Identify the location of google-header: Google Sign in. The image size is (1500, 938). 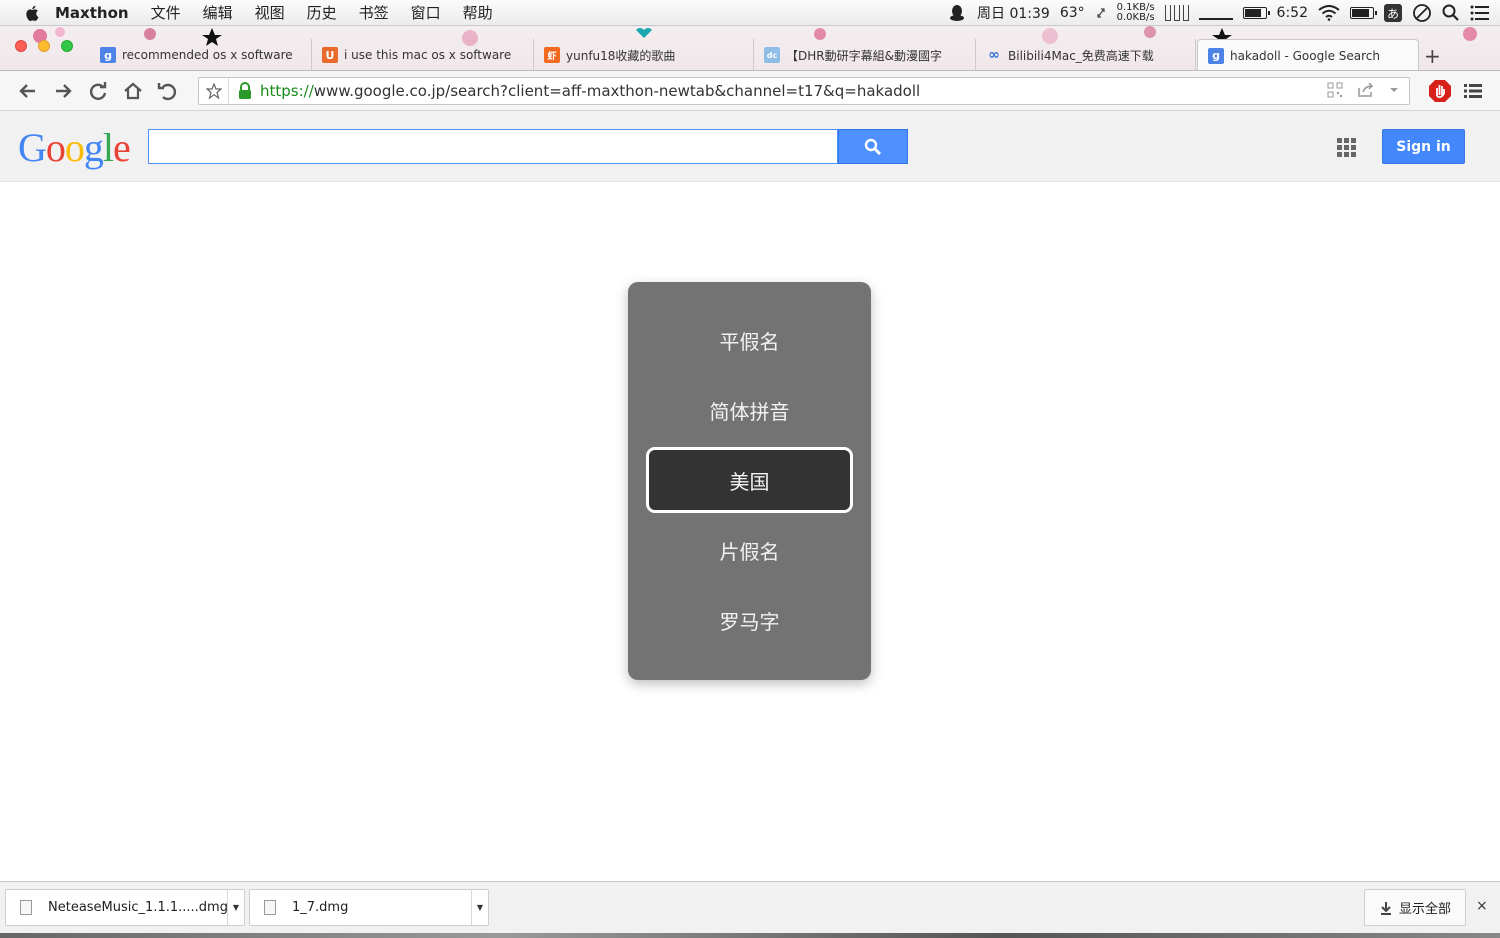
(750, 146).